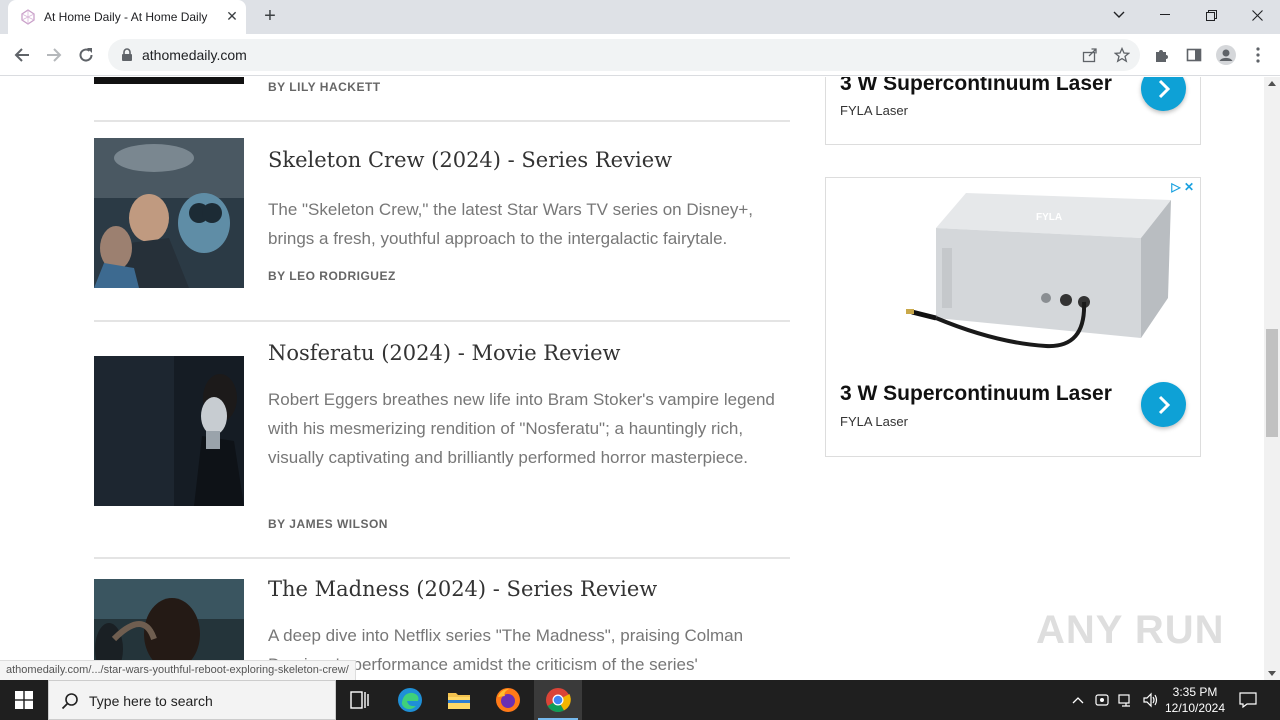  Describe the element at coordinates (328, 524) in the screenshot. I see `article-byline: BY JAMES WILSON` at that location.